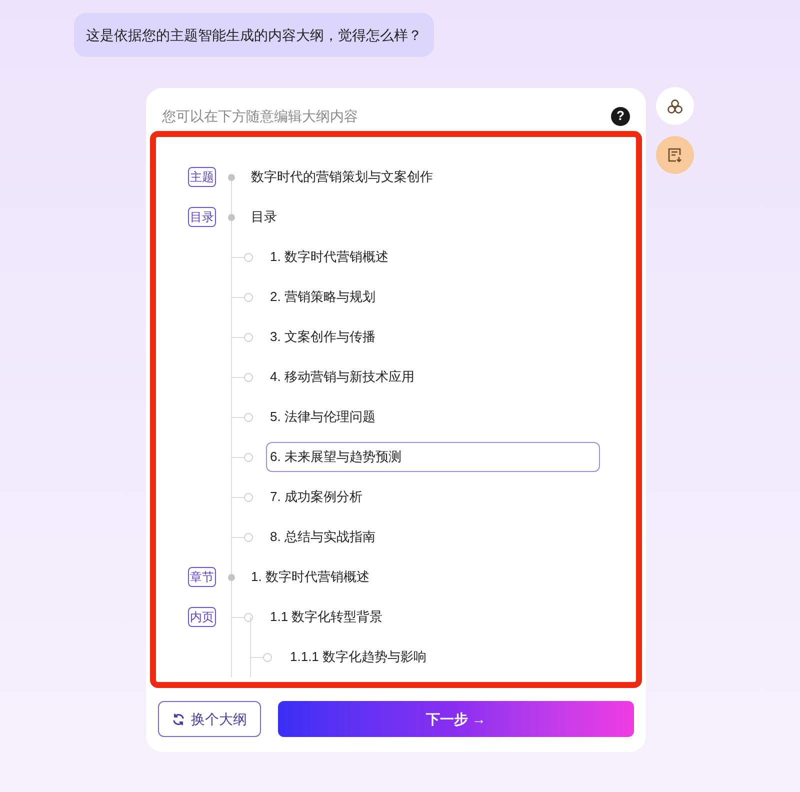 This screenshot has height=792, width=800. What do you see at coordinates (456, 719) in the screenshot?
I see `next-step-button: 下一步 →` at bounding box center [456, 719].